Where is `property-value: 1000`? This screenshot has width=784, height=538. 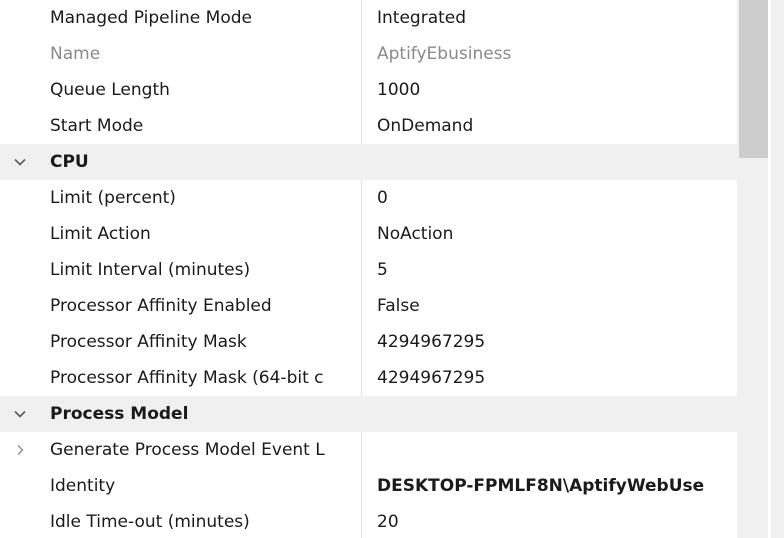 property-value: 1000 is located at coordinates (549, 90).